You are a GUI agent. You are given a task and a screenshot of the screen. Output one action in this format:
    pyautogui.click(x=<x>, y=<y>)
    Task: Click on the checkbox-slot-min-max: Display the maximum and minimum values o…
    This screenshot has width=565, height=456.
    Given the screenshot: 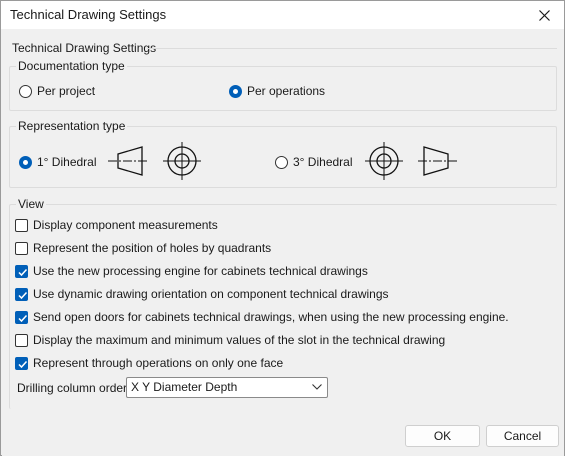 What is the action you would take?
    pyautogui.click(x=230, y=340)
    